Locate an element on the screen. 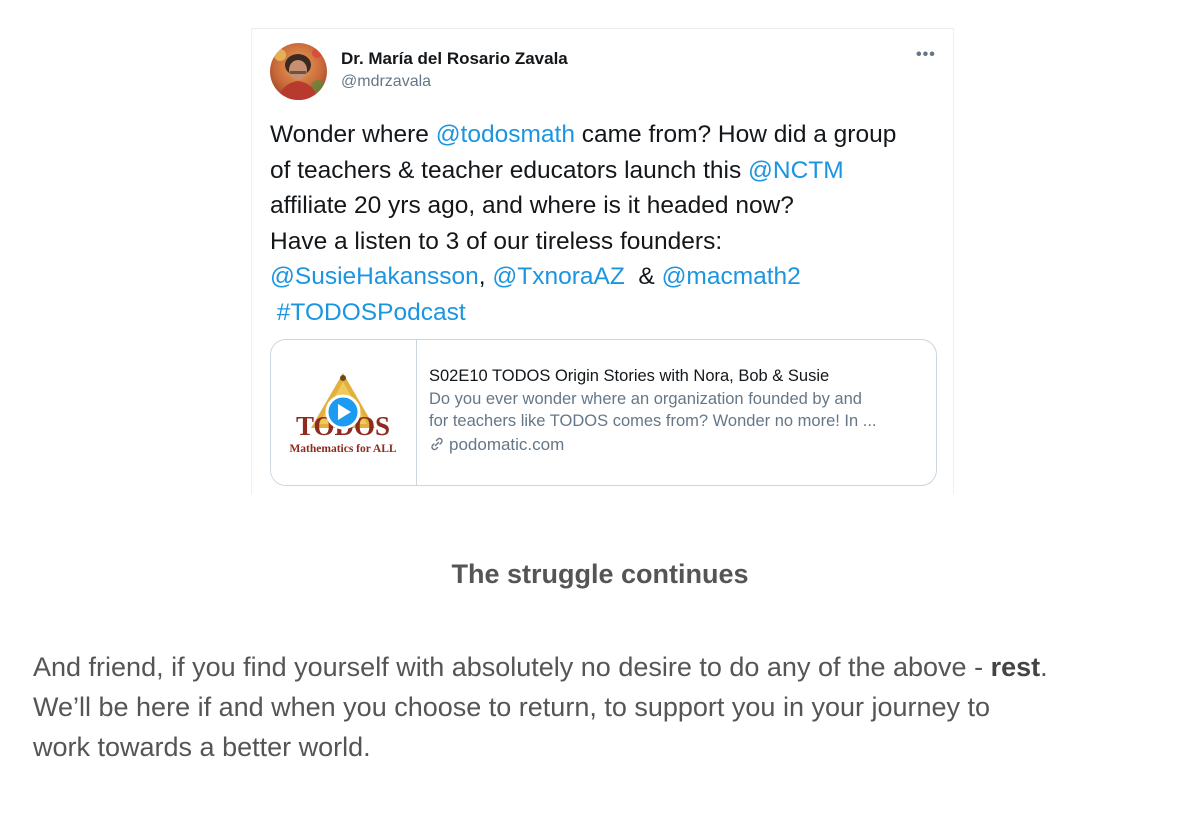 The height and width of the screenshot is (825, 1200). hashtag-link: #TODOSPodcast is located at coordinates (368, 312).